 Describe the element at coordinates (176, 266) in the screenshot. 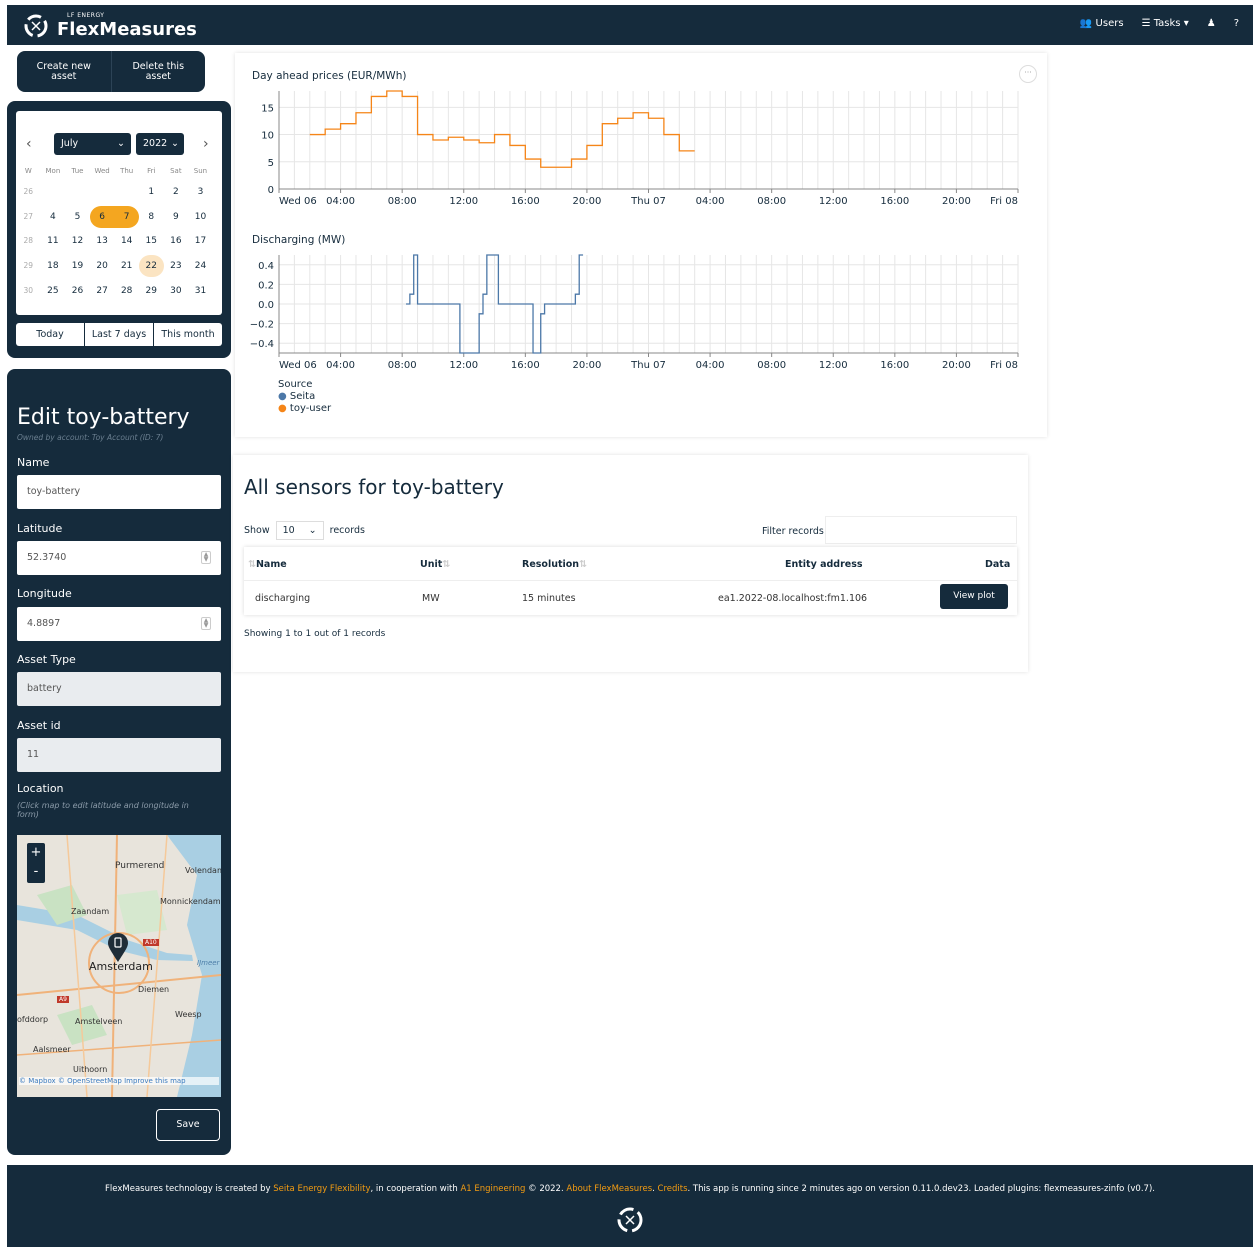

I see `calendar-day: 23` at that location.